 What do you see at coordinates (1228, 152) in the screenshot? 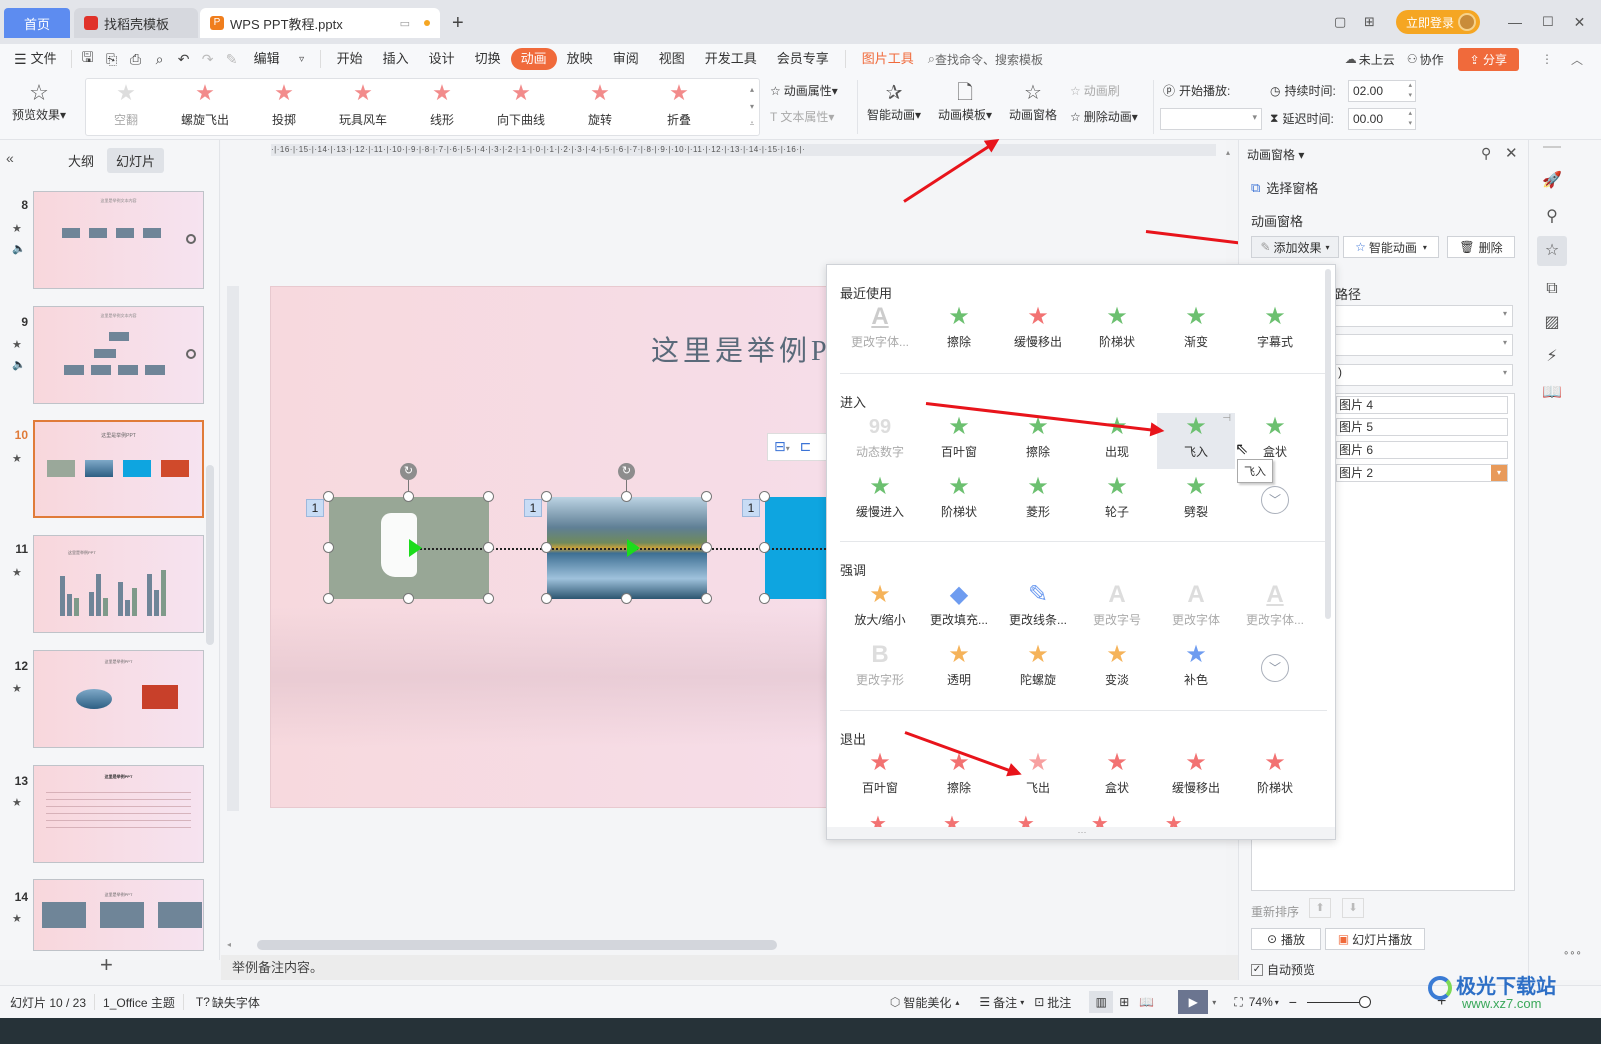
I see `scroll-up-icon: ▴` at bounding box center [1228, 152].